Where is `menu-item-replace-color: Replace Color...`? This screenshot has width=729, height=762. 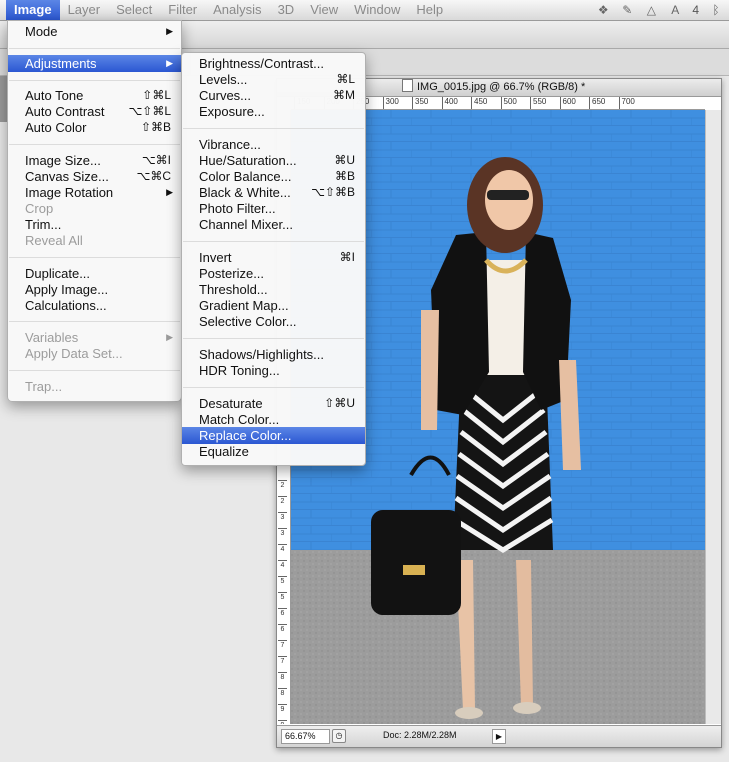 menu-item-replace-color: Replace Color... is located at coordinates (273, 435).